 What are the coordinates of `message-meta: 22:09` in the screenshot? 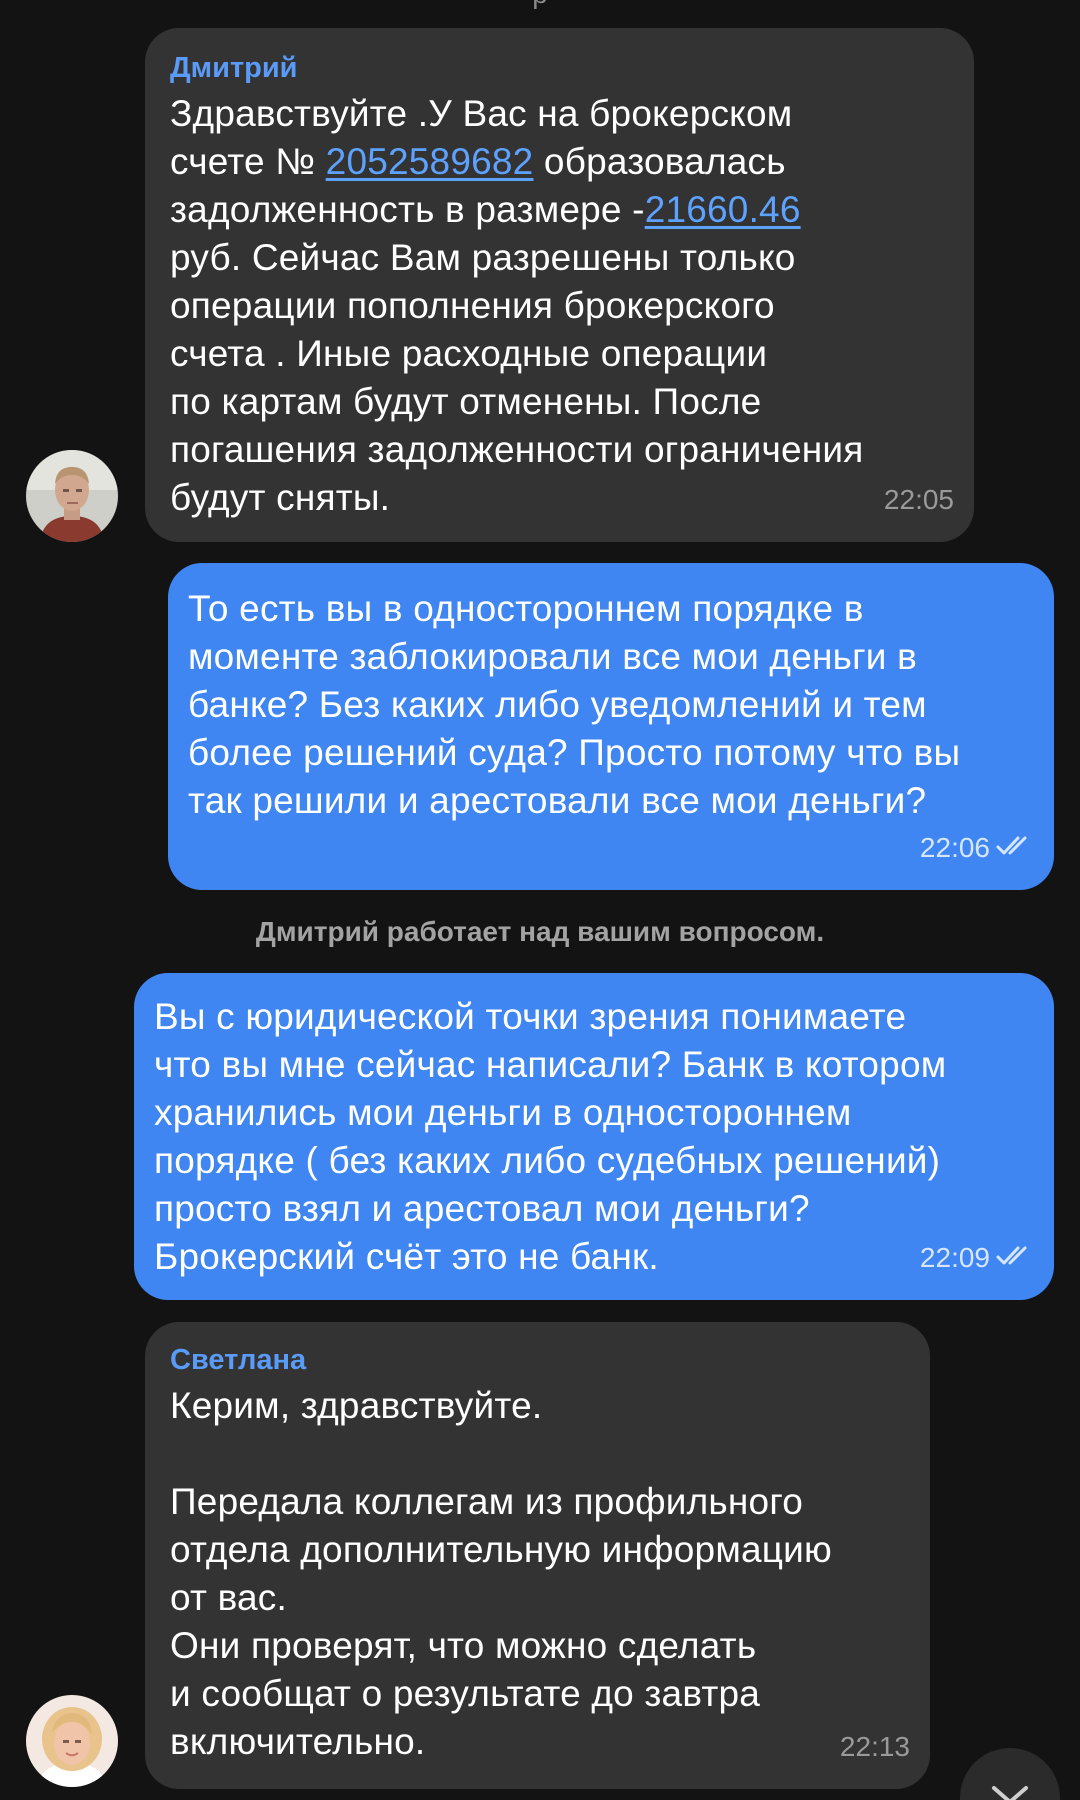 It's located at (977, 1258).